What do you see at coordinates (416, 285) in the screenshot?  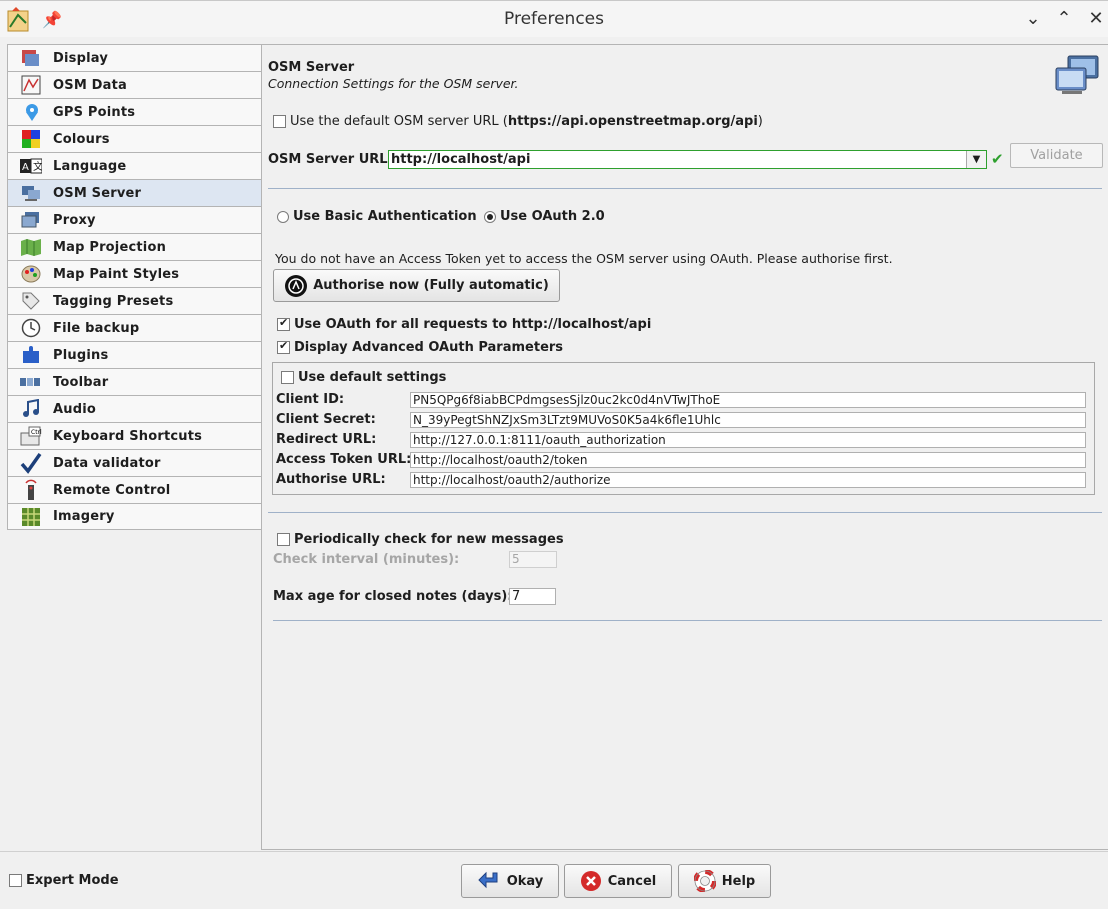 I see `authorise-now-button: Authorise now (Fully automatic)` at bounding box center [416, 285].